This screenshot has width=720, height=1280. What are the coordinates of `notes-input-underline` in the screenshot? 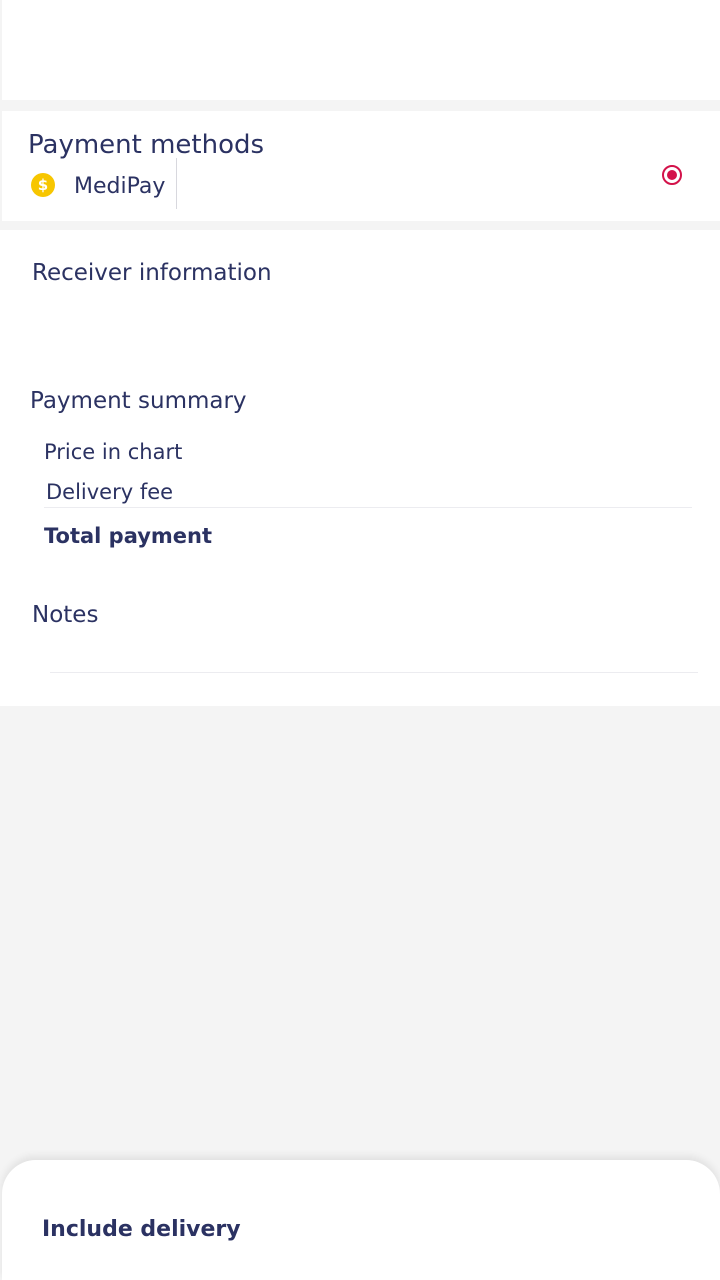 It's located at (374, 672).